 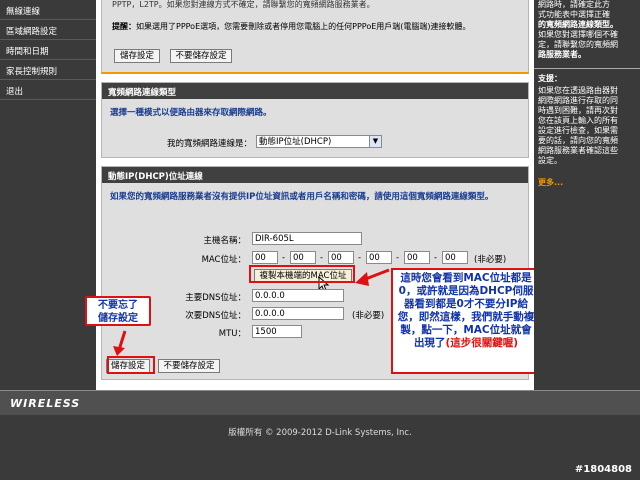 What do you see at coordinates (48, 50) in the screenshot?
I see `sidebar-item-time: 時間和日期` at bounding box center [48, 50].